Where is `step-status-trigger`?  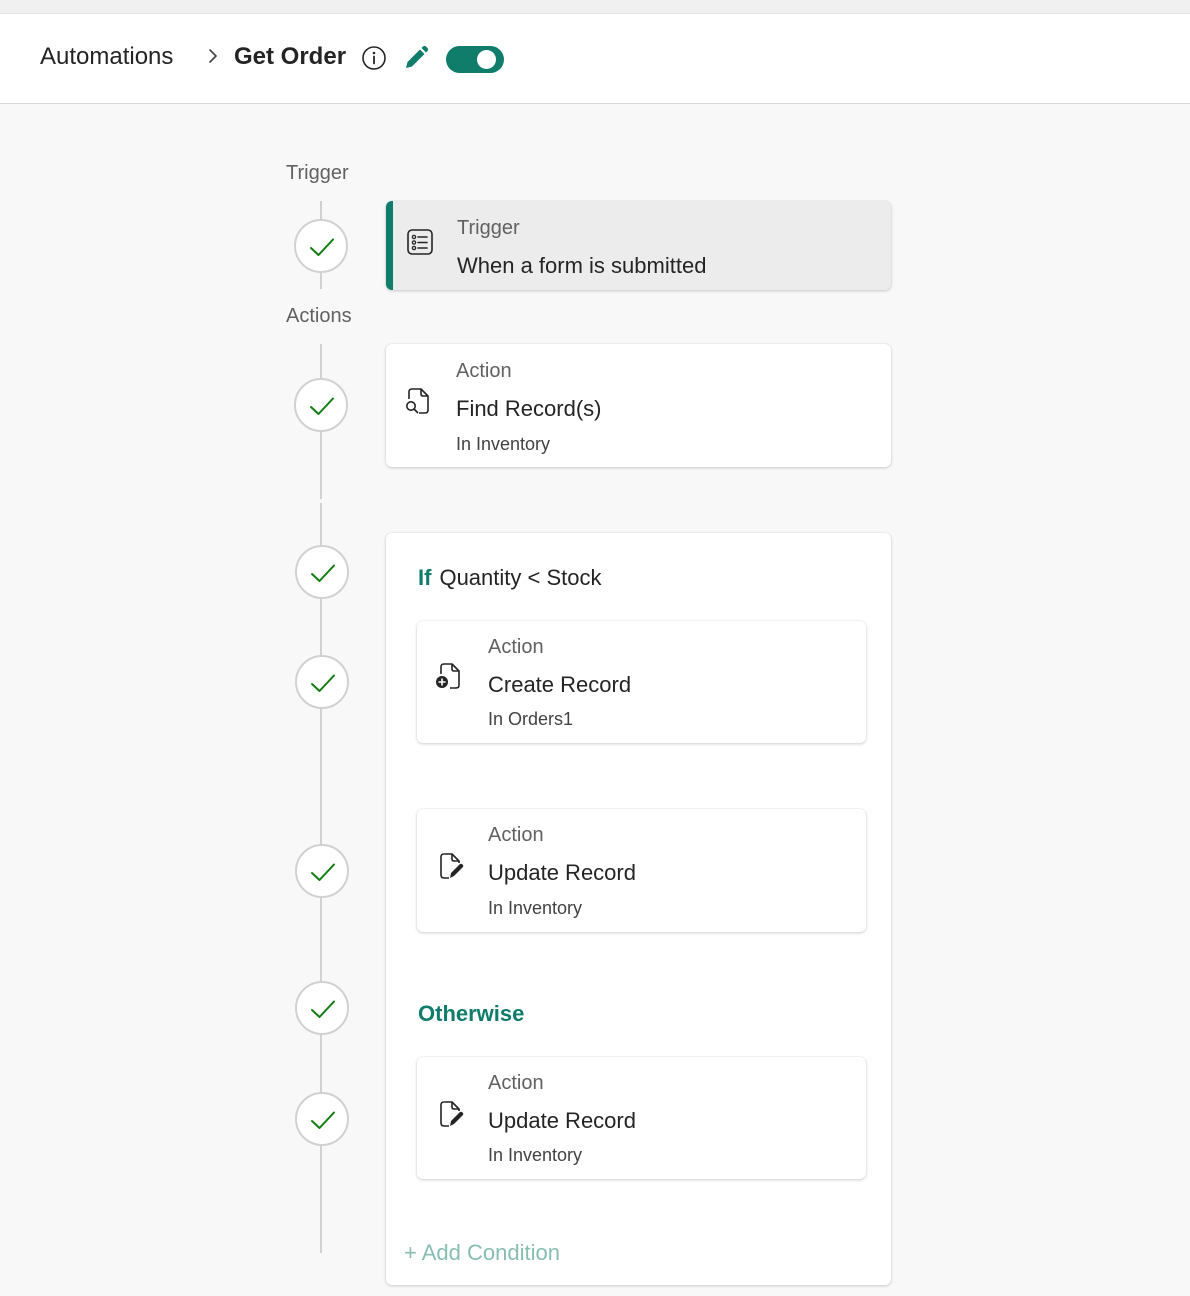
step-status-trigger is located at coordinates (321, 246).